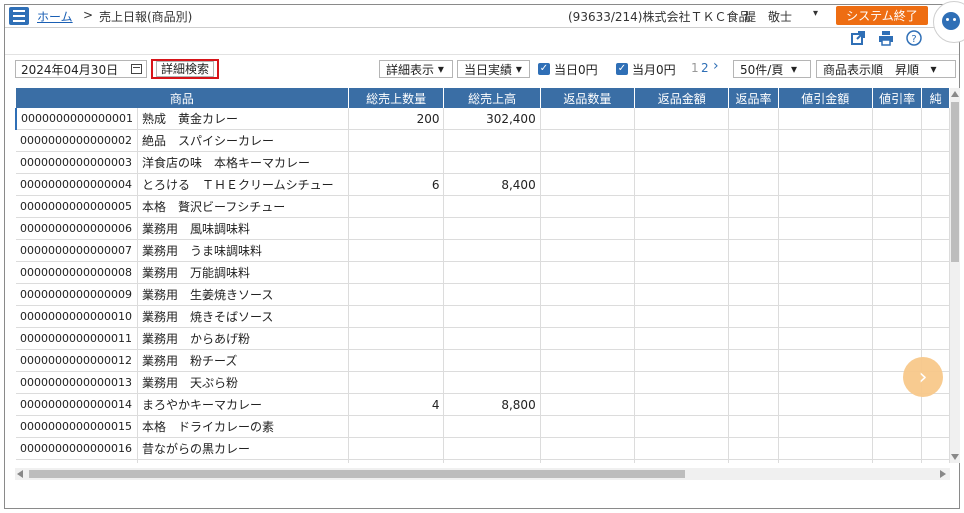 The height and width of the screenshot is (513, 964). Describe the element at coordinates (77, 184) in the screenshot. I see `product-code-cell: 0000000000000004` at that location.